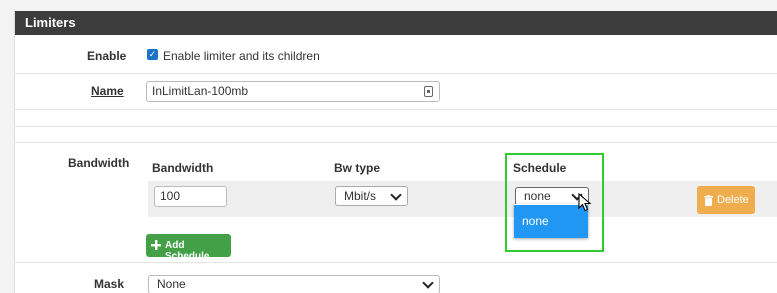 This screenshot has width=777, height=293. Describe the element at coordinates (360, 196) in the screenshot. I see `bw-type-value: Mbit/s` at that location.